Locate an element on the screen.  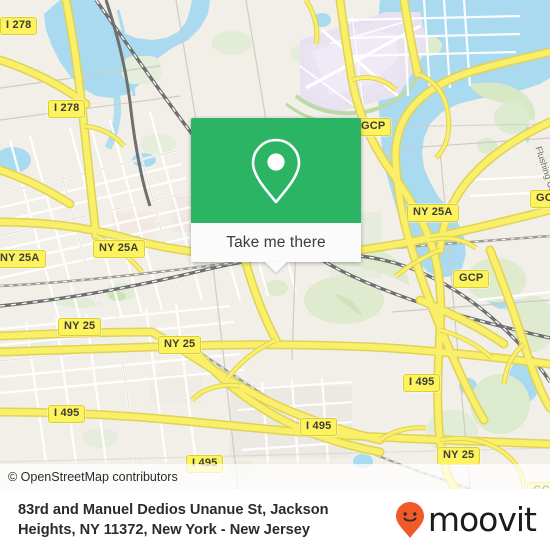
map-pin-icon is located at coordinates (276, 170).